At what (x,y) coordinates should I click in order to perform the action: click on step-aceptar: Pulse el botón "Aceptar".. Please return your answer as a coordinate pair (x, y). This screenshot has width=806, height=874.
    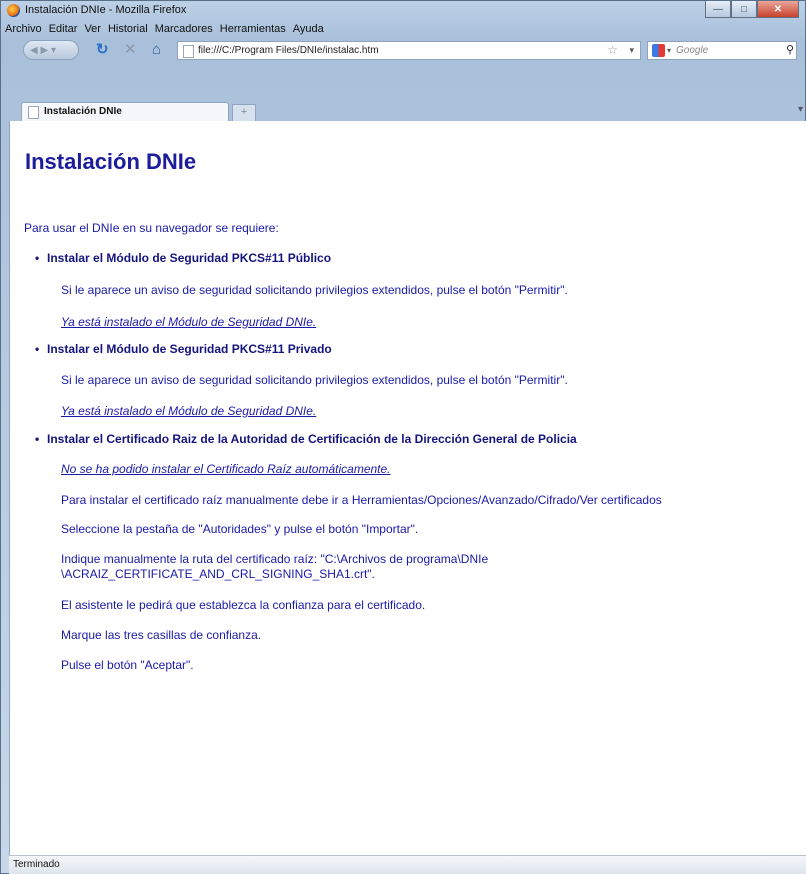
    Looking at the image, I should click on (127, 665).